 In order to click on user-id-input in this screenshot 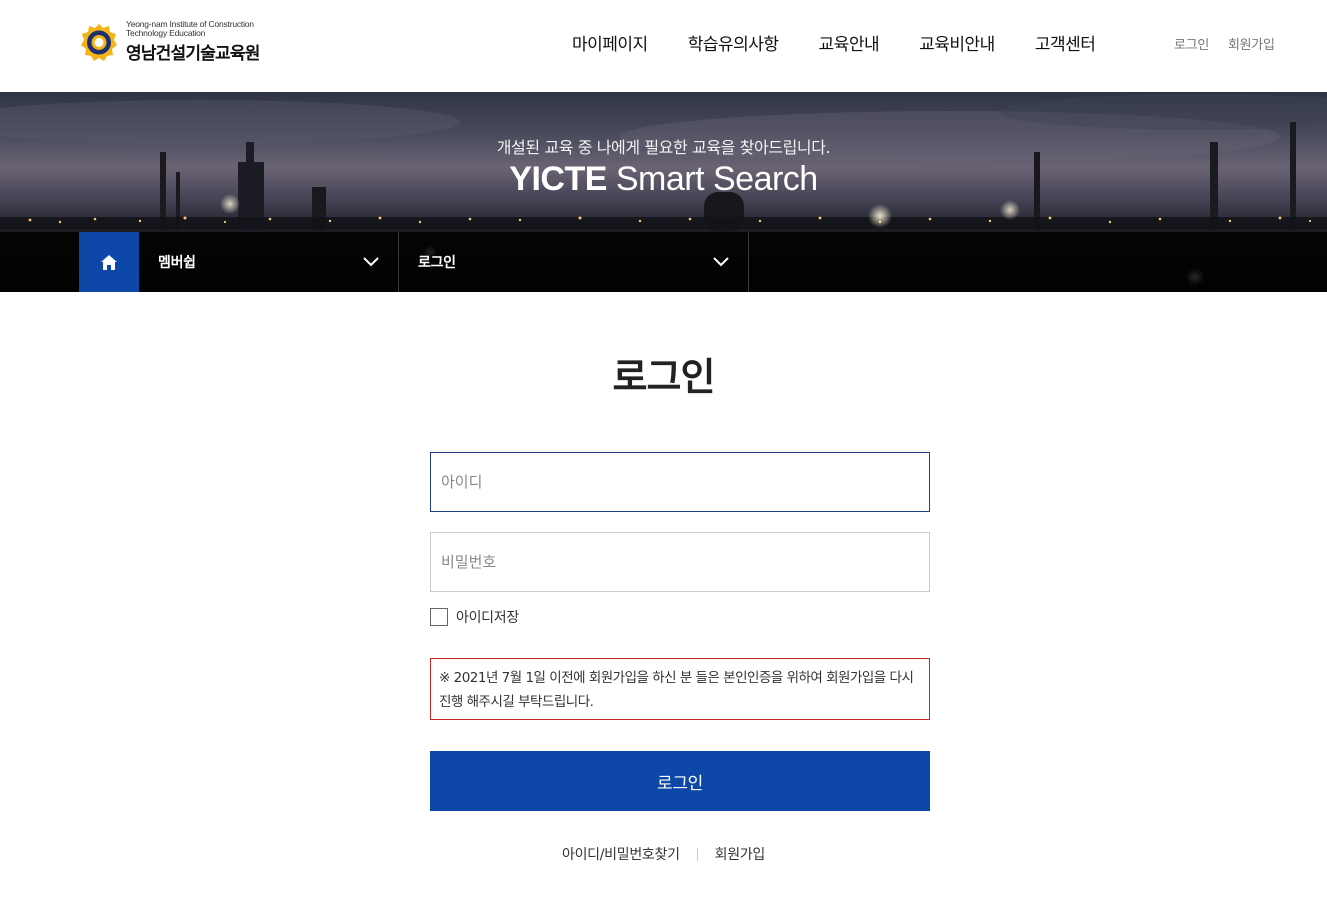, I will do `click(680, 482)`.